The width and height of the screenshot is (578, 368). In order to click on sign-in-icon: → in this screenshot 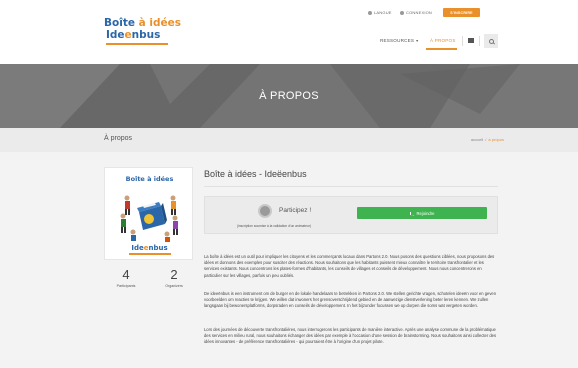, I will do `click(412, 214)`.